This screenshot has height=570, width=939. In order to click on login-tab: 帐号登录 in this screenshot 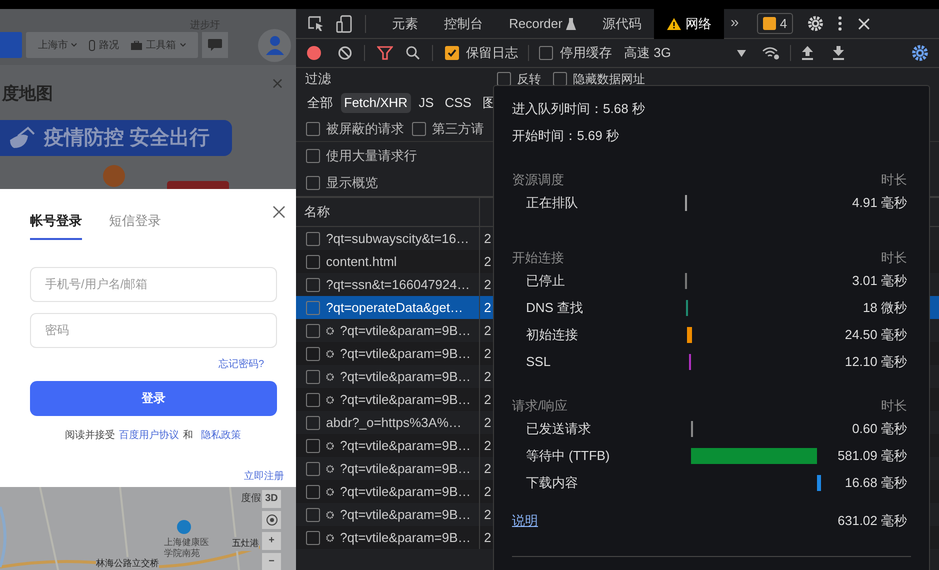, I will do `click(56, 225)`.